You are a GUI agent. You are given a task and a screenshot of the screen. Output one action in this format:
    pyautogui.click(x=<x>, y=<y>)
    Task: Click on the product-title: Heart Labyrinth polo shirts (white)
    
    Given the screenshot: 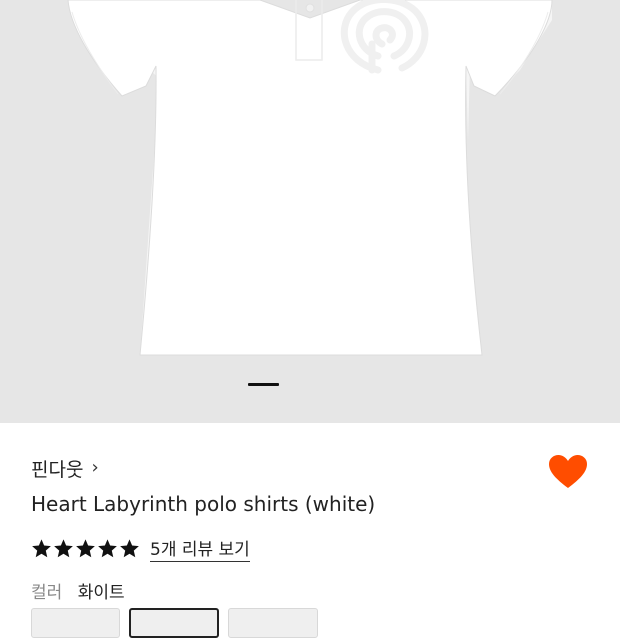 What is the action you would take?
    pyautogui.click(x=203, y=504)
    